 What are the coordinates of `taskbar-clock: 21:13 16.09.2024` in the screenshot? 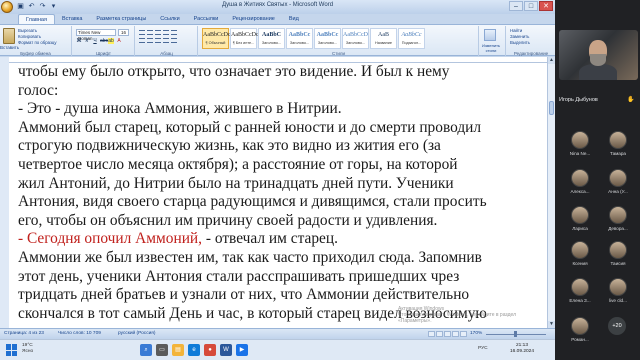 It's located at (522, 349).